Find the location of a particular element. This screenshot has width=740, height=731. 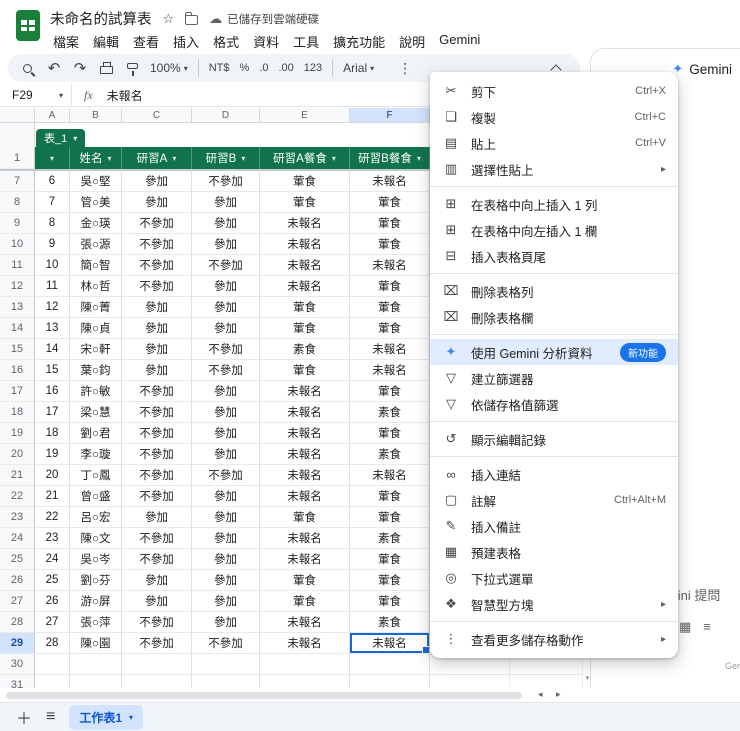

cell: 丁○鳳 is located at coordinates (96, 475).